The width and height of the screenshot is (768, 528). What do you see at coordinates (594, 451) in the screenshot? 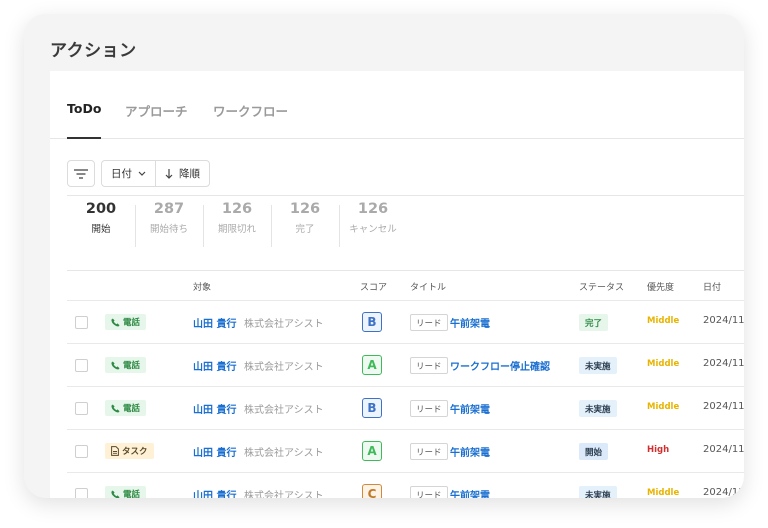
I see `status-badge: 開始` at bounding box center [594, 451].